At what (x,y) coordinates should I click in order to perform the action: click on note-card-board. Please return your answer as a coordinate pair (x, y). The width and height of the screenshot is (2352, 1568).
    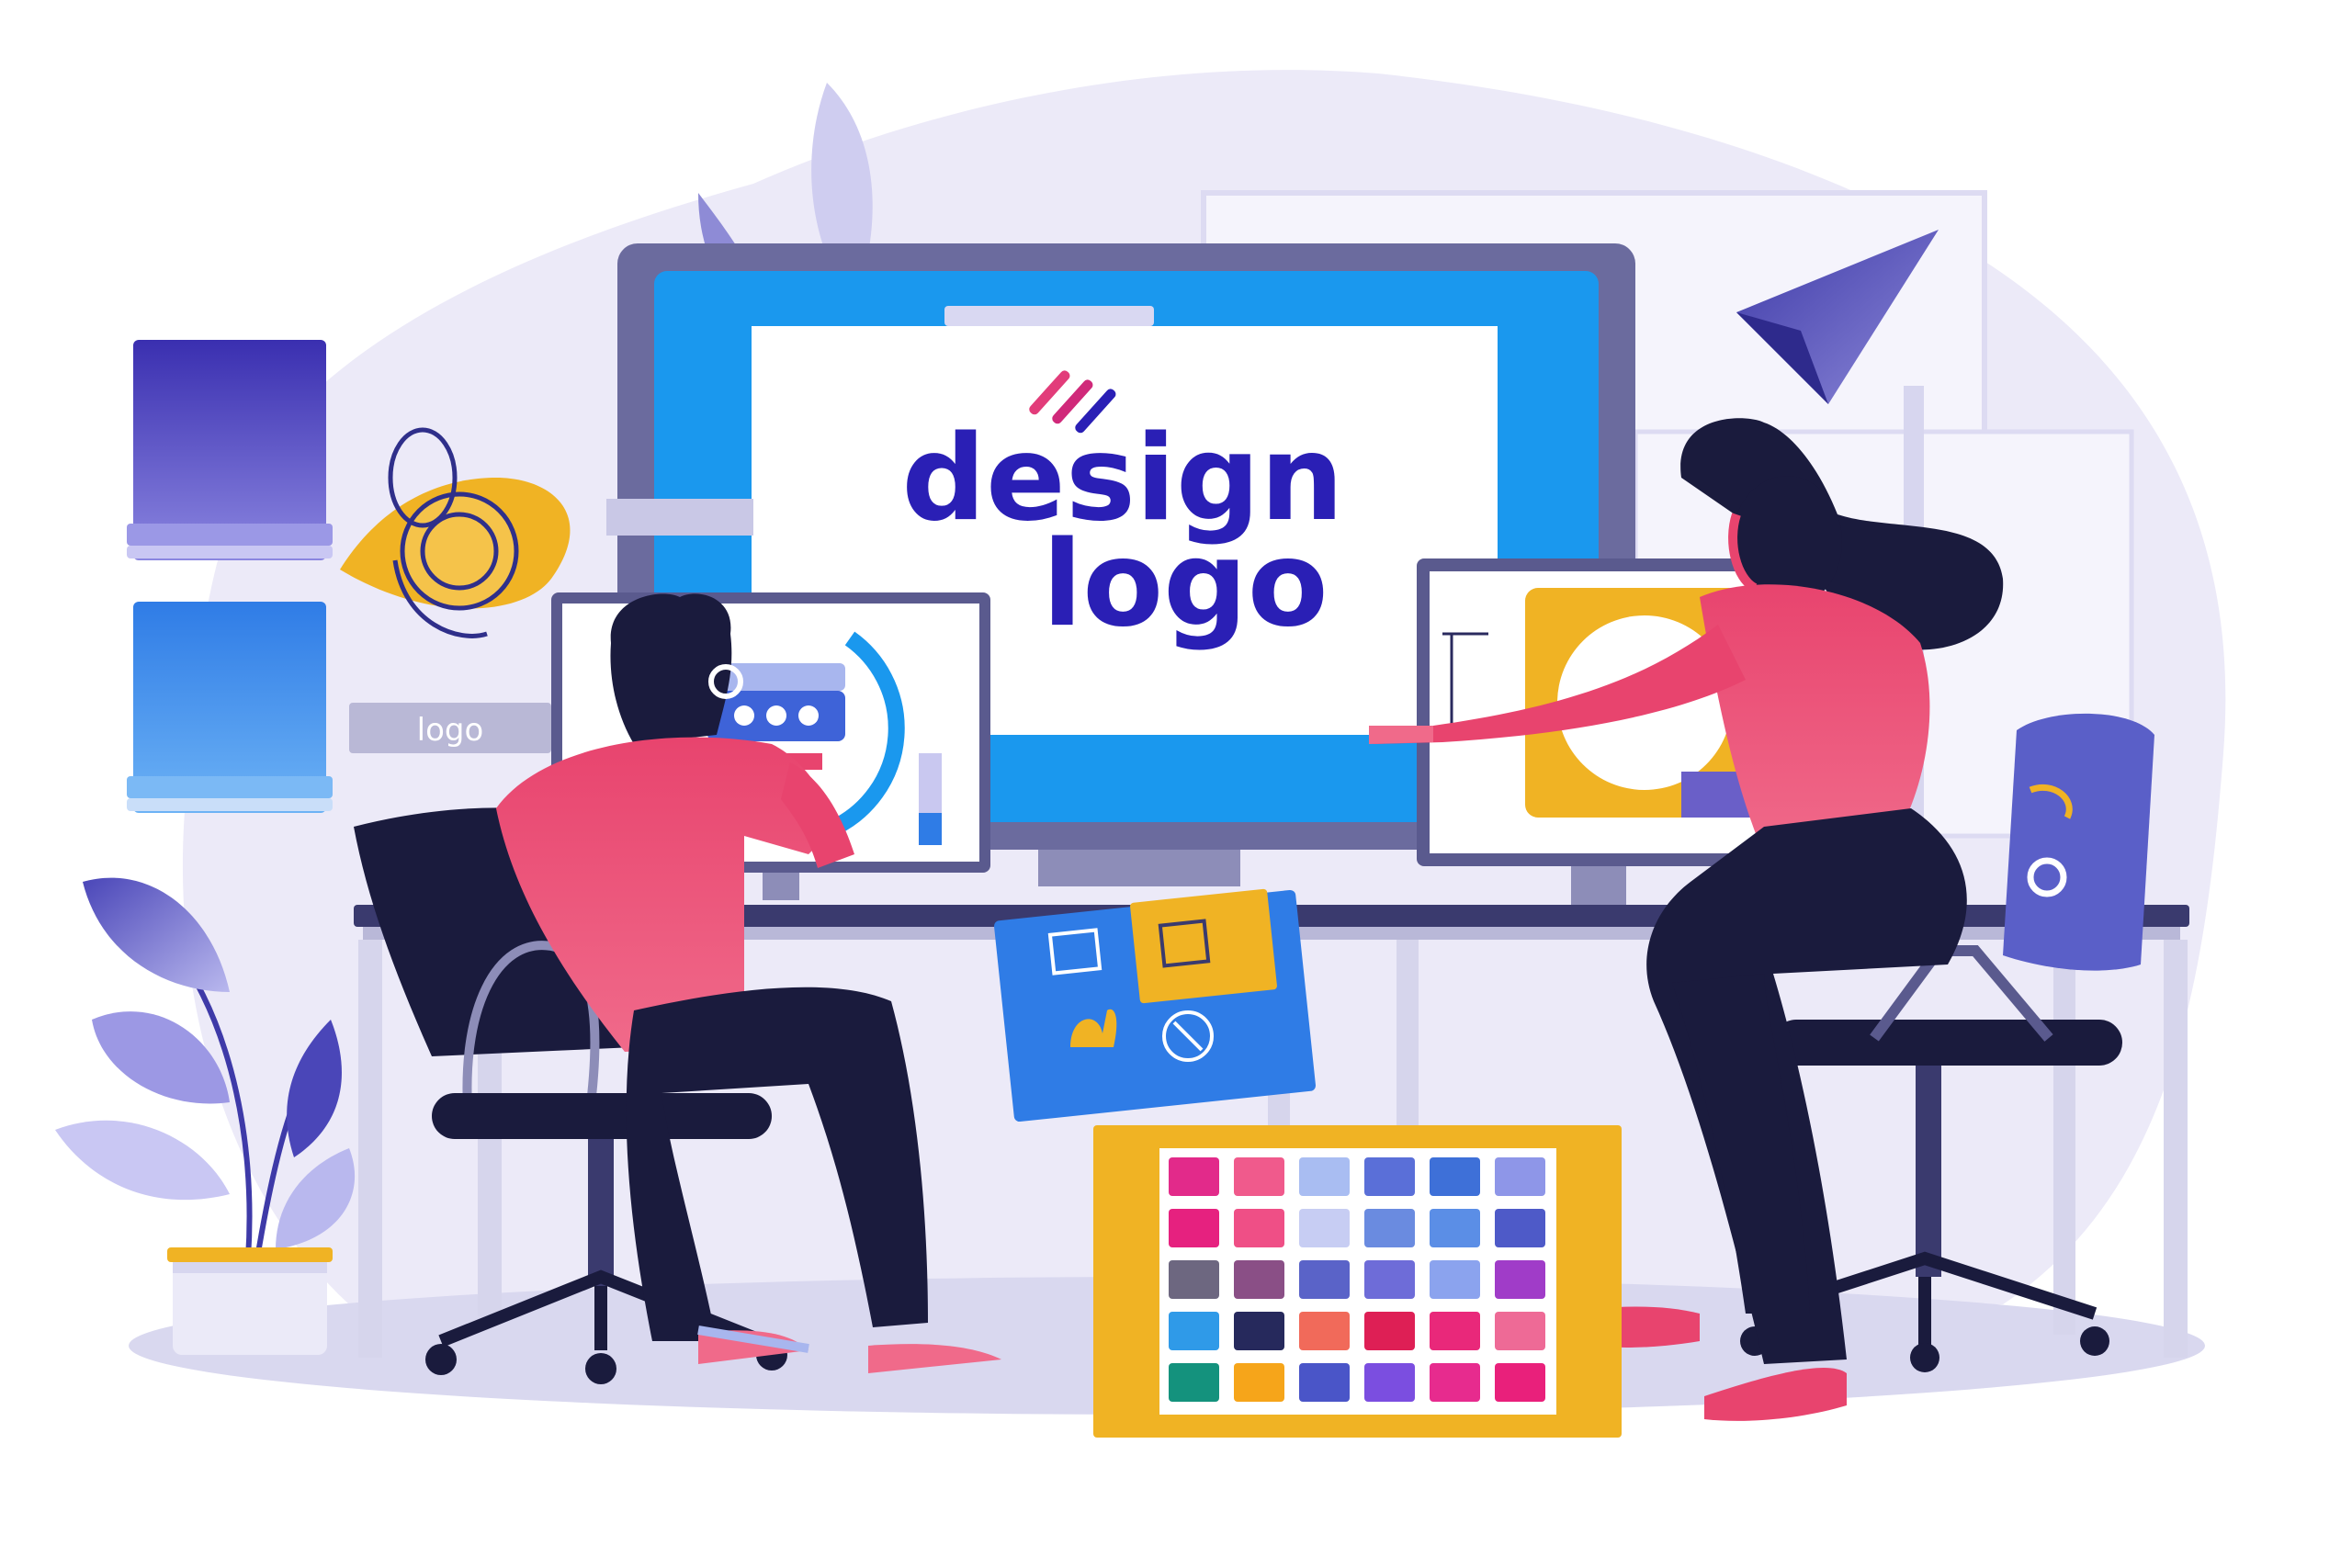
    Looking at the image, I should click on (1155, 1005).